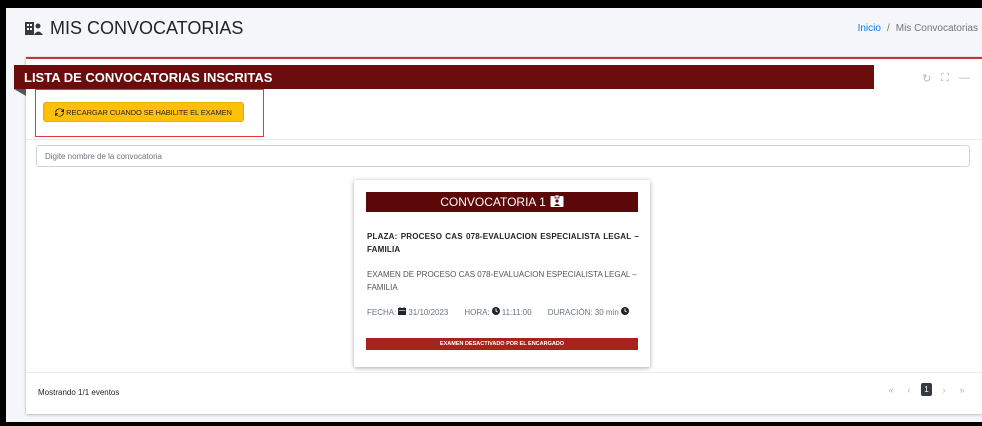 The width and height of the screenshot is (982, 426). I want to click on pagination-last: », so click(962, 390).